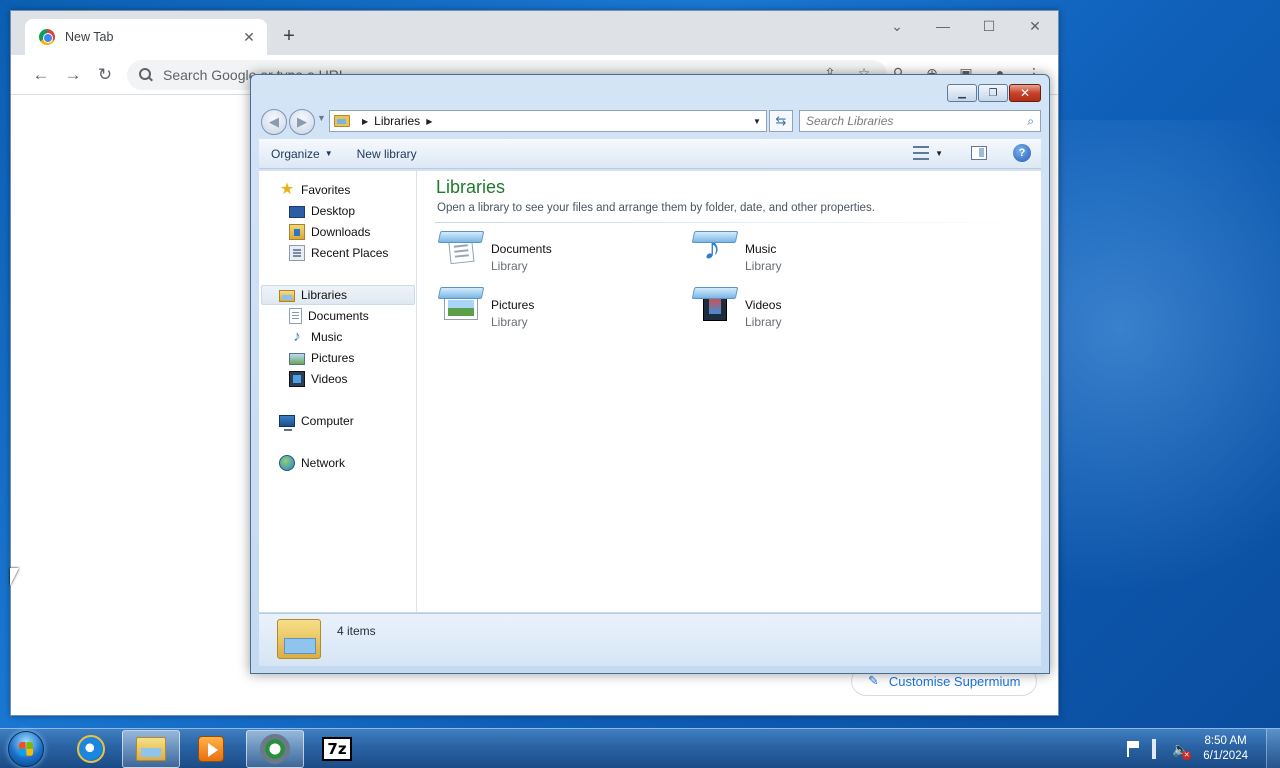 This screenshot has height=768, width=1280. What do you see at coordinates (287, 423) in the screenshot?
I see `computer-icon` at bounding box center [287, 423].